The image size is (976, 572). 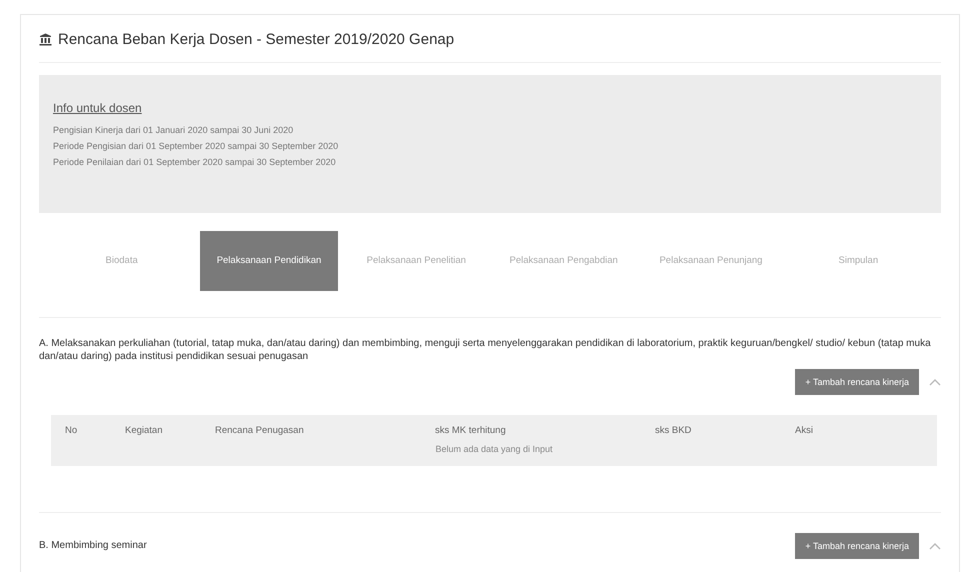 What do you see at coordinates (71, 430) in the screenshot?
I see `column-header: No` at bounding box center [71, 430].